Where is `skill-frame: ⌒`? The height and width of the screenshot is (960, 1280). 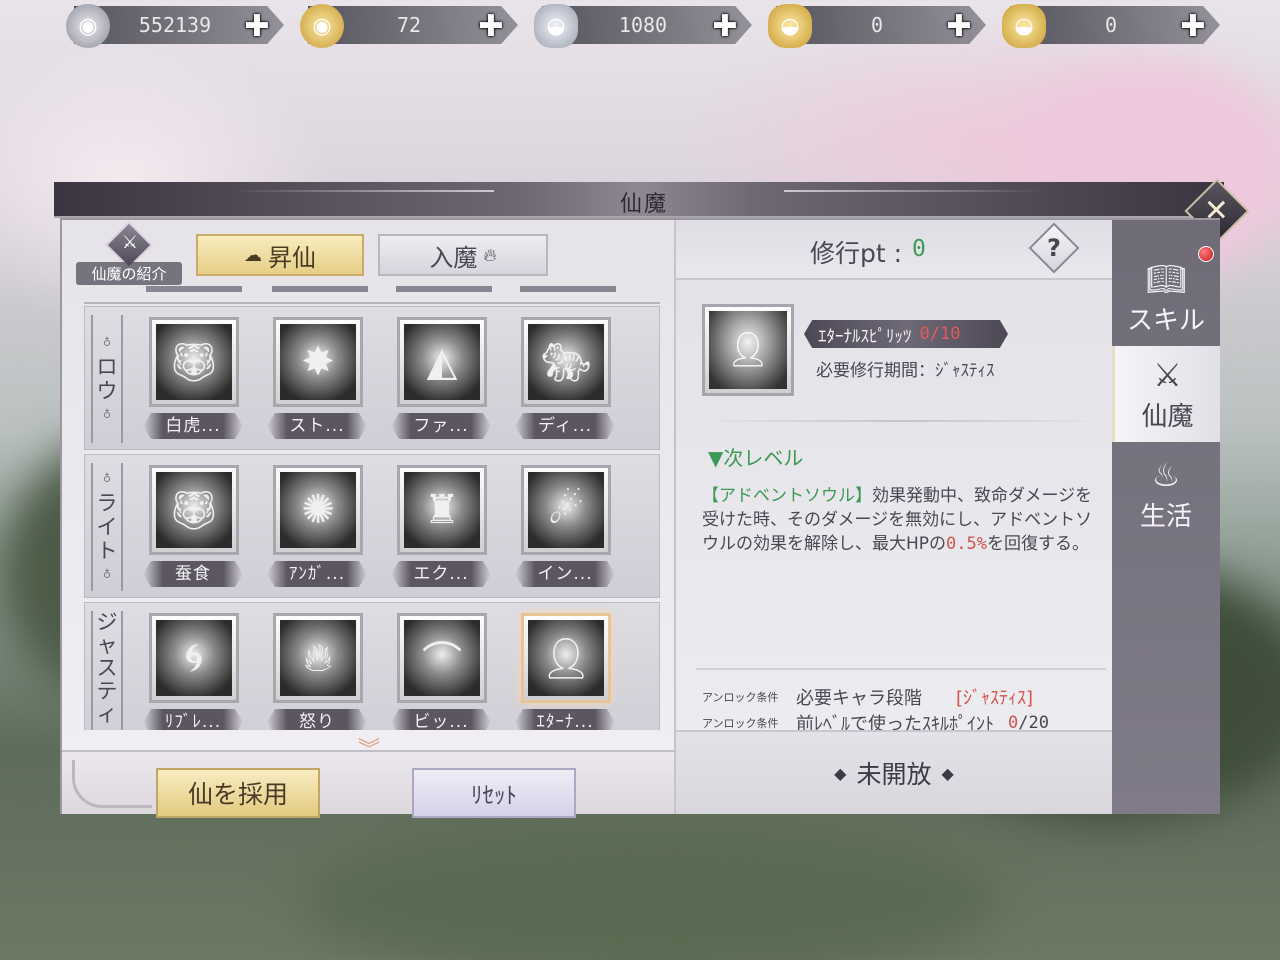
skill-frame: ⌒ is located at coordinates (442, 658).